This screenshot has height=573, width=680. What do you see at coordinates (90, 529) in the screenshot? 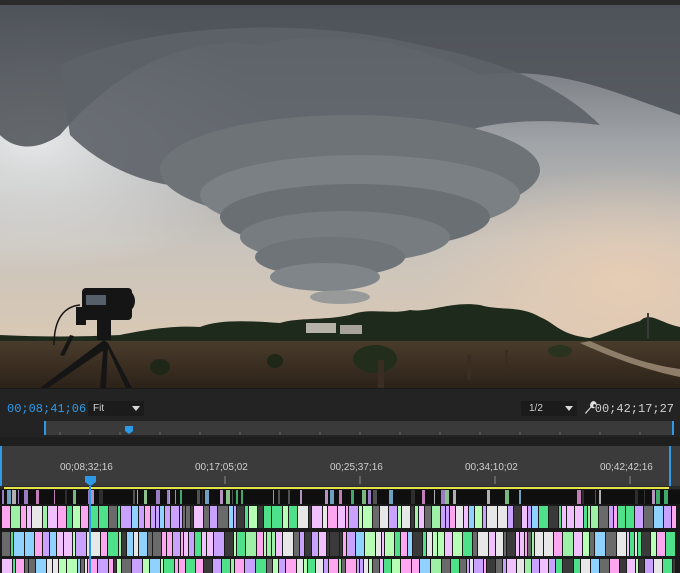
I see `playhead-line` at bounding box center [90, 529].